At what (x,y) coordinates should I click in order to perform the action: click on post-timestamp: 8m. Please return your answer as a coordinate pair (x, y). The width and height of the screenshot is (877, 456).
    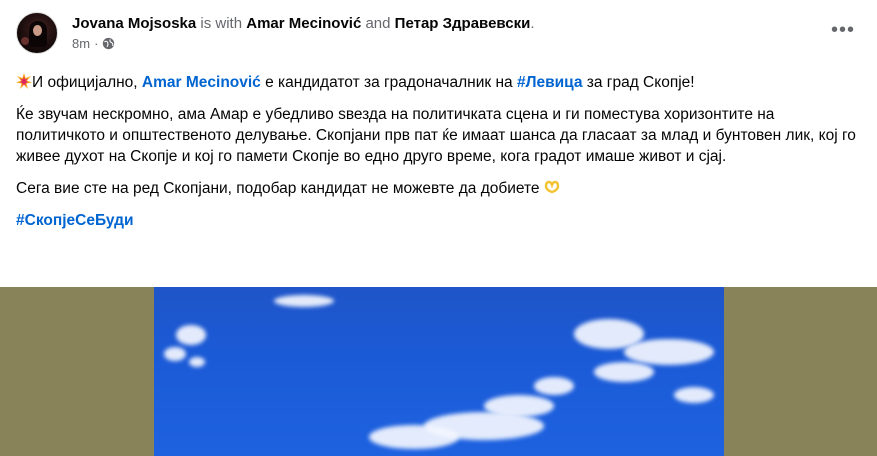
    Looking at the image, I should click on (81, 43).